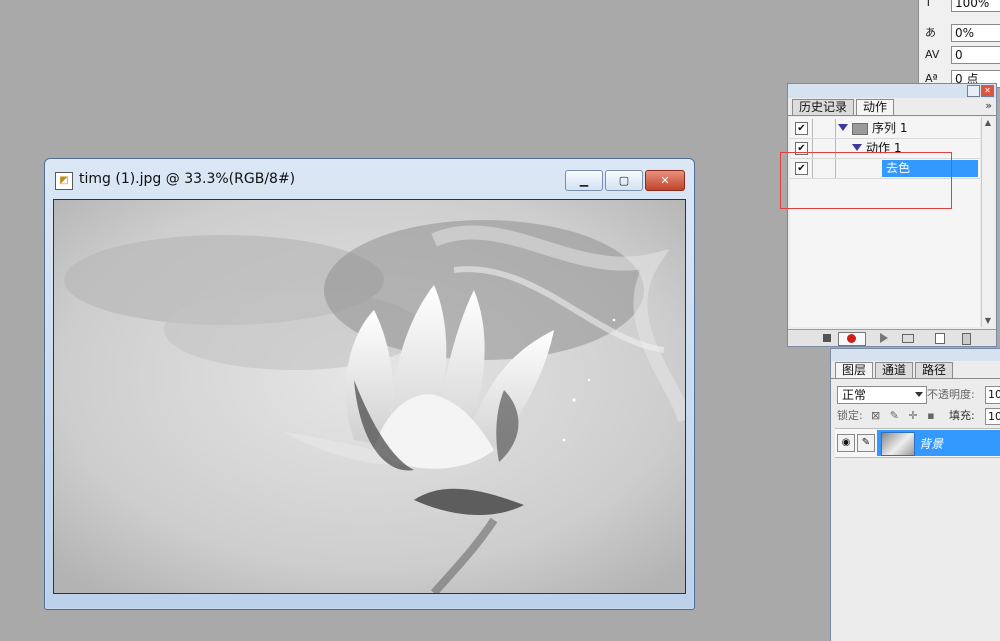 This screenshot has height=641, width=1000. I want to click on character-panel: T 100% あ 0% AV 0 Aª 0 点, so click(959, 44).